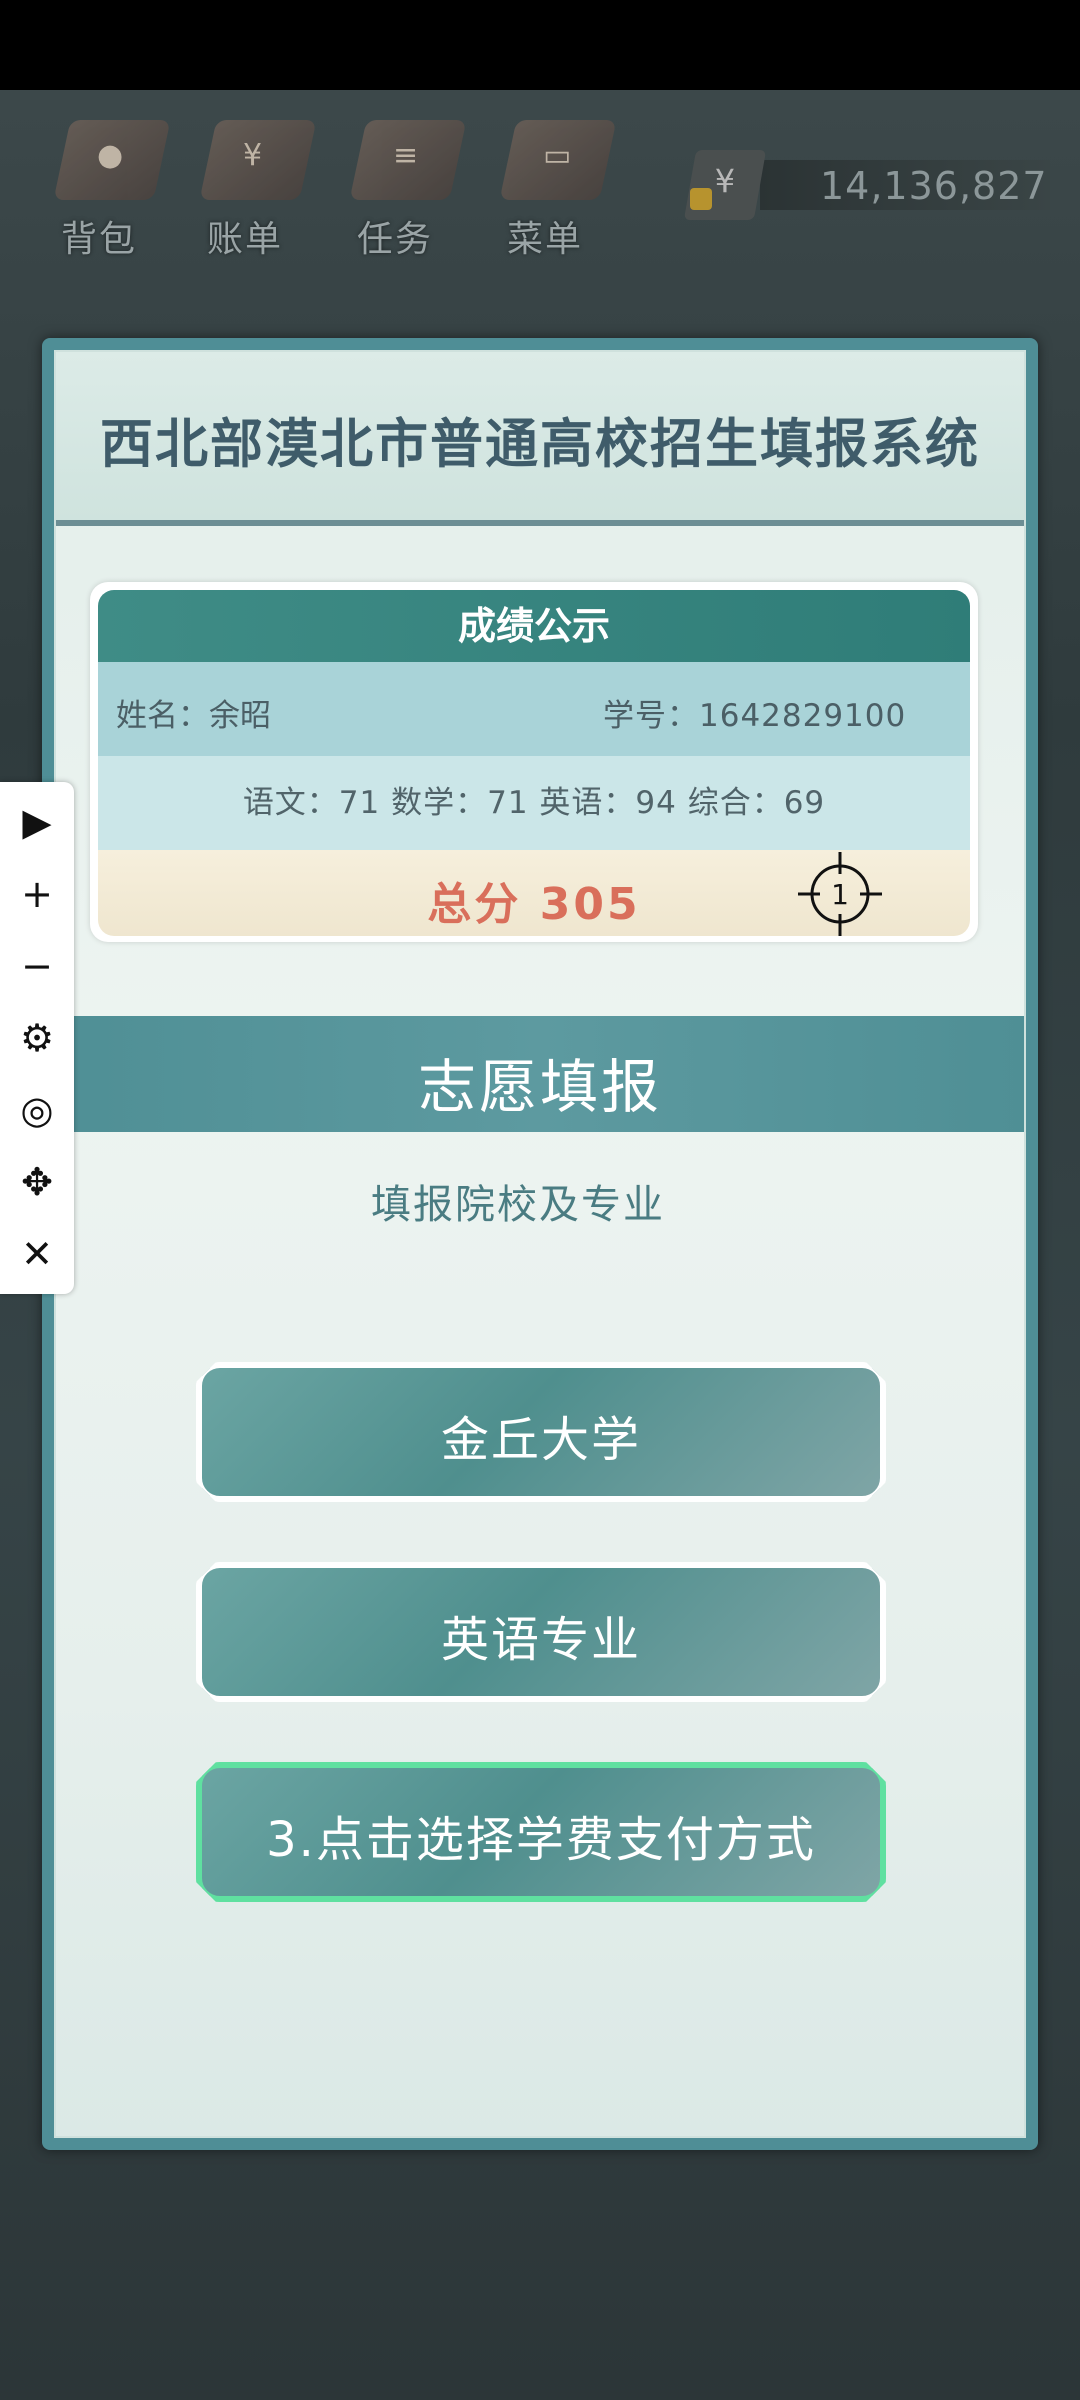 The width and height of the screenshot is (1080, 2400). I want to click on wish-section-header: 志愿填报, so click(540, 1074).